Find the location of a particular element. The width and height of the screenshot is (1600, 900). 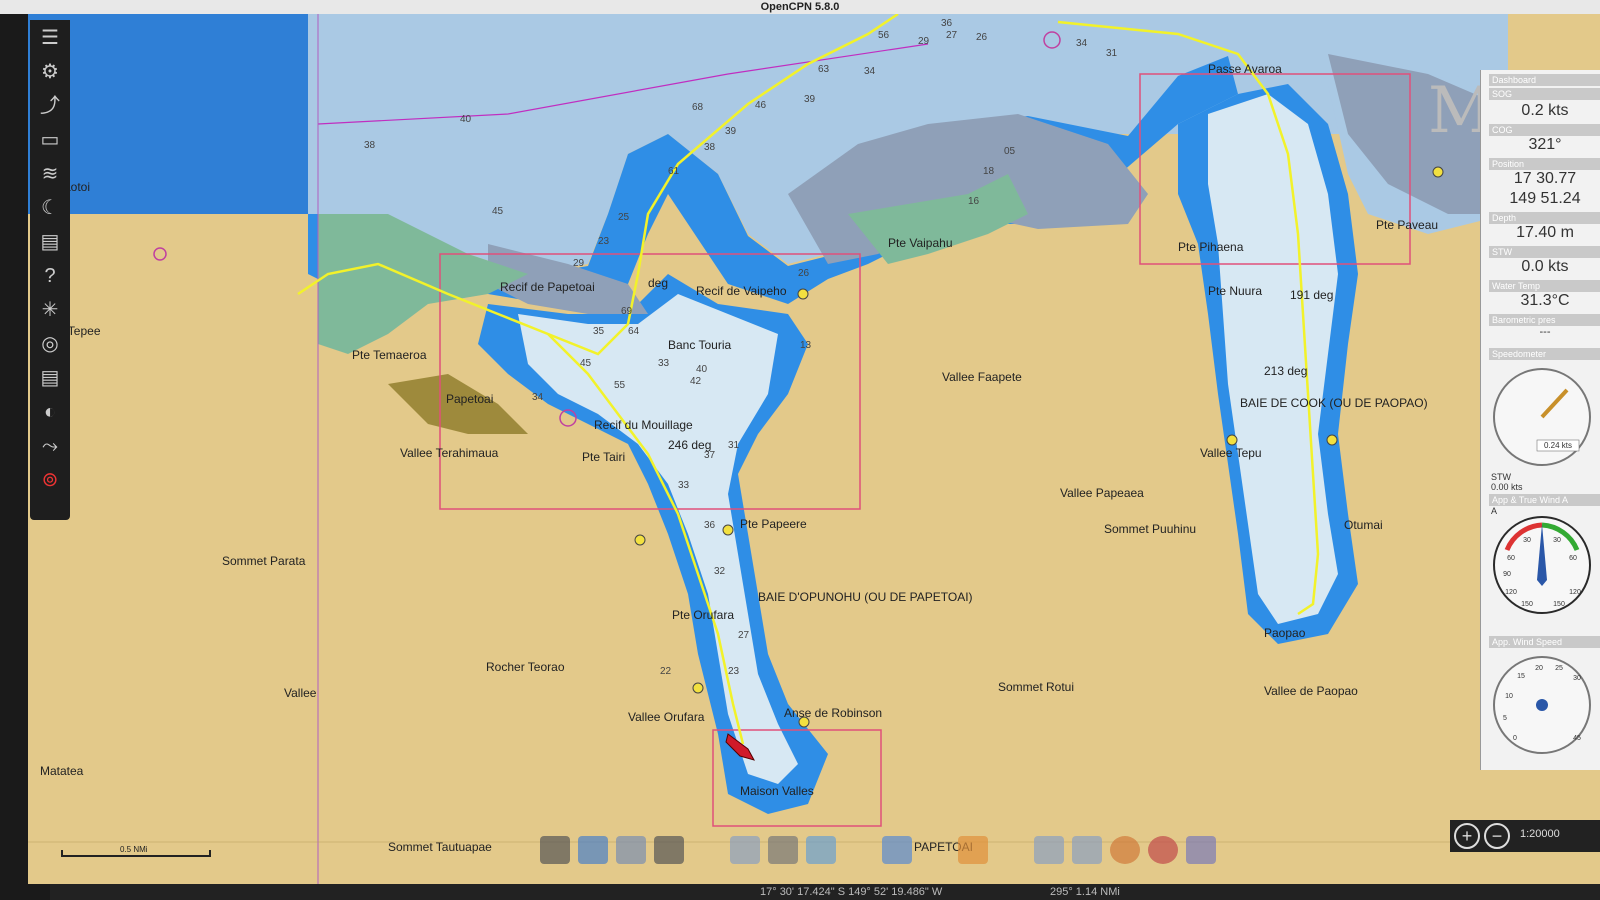

ais-icon: ◎ is located at coordinates (50, 344).